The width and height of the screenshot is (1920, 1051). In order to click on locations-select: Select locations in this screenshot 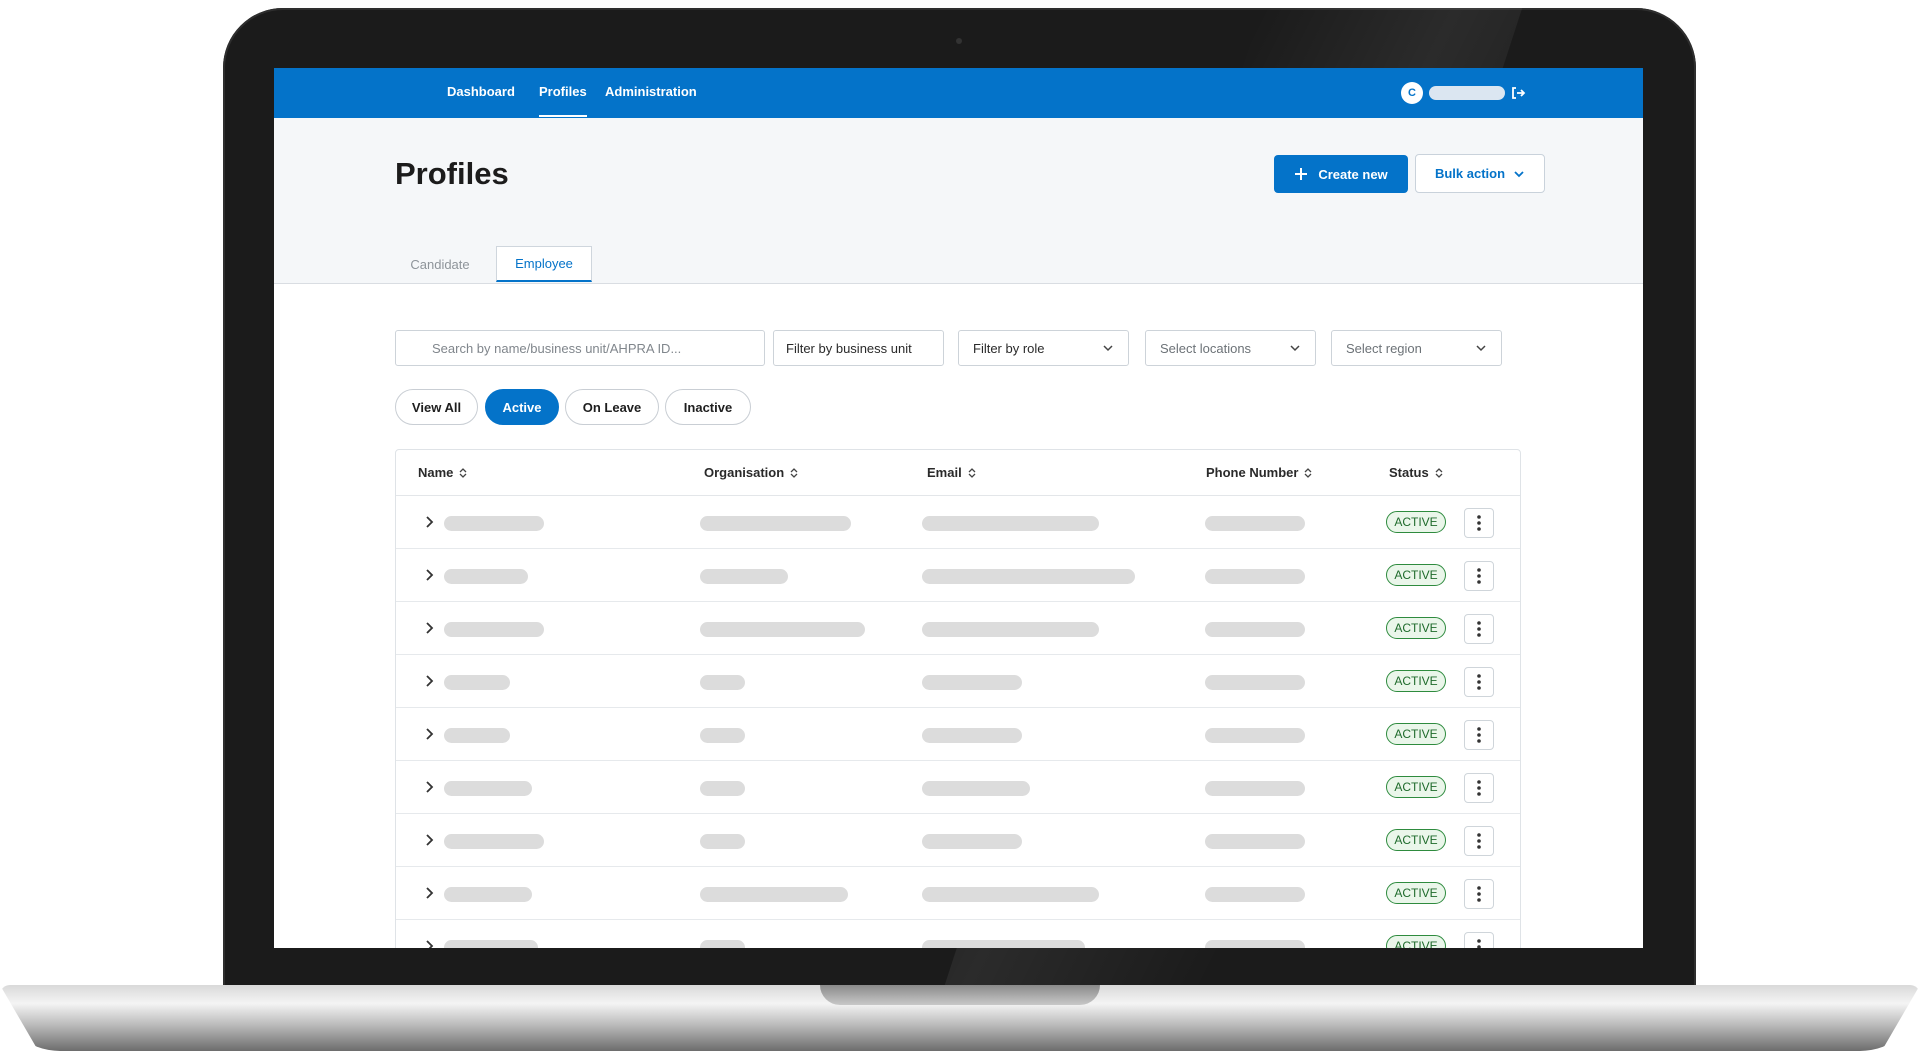, I will do `click(1230, 348)`.